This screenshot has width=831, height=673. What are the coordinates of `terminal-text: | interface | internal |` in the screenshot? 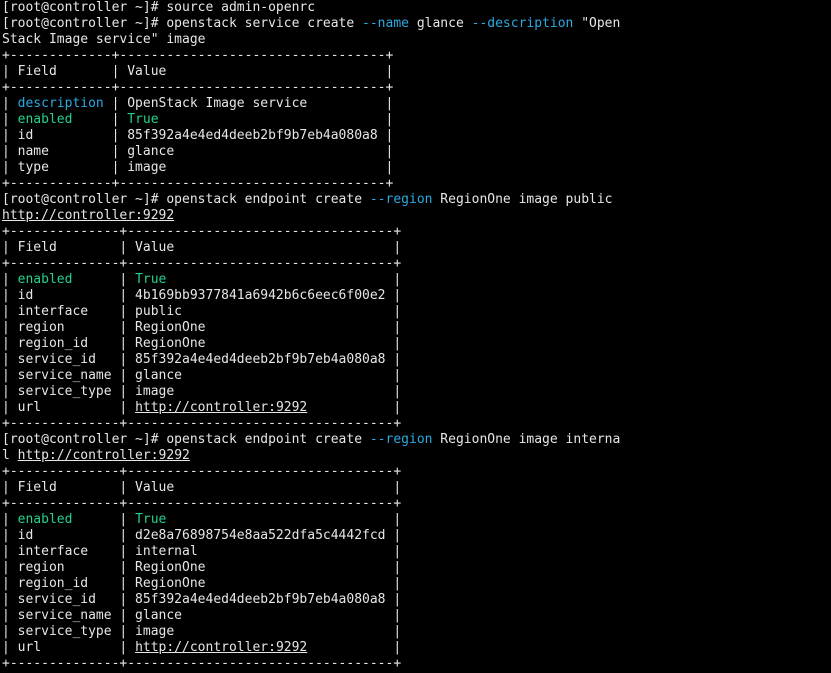 It's located at (202, 551).